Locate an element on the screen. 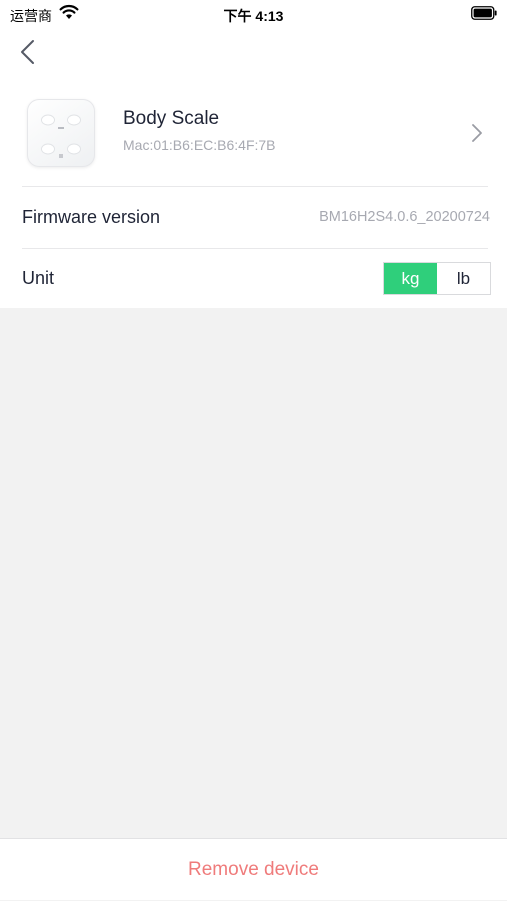 The image size is (507, 901). status-bar: 运营商 下午 4:13 is located at coordinates (253, 15).